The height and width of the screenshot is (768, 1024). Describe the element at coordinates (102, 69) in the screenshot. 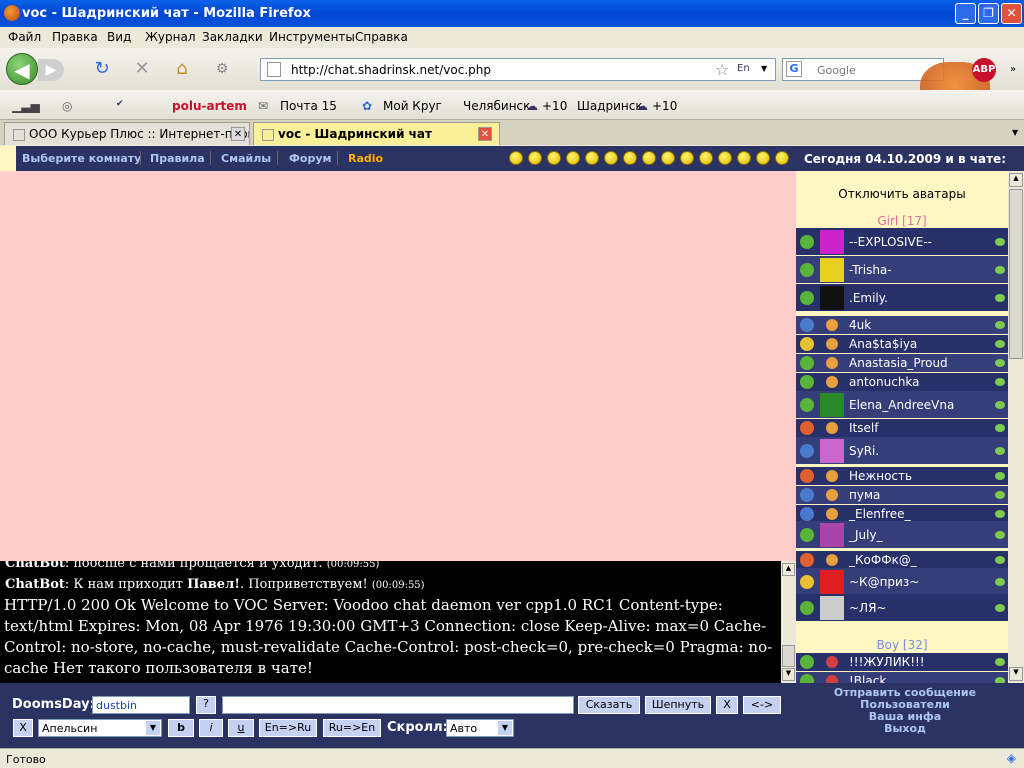

I see `reload-icon: ↻` at that location.